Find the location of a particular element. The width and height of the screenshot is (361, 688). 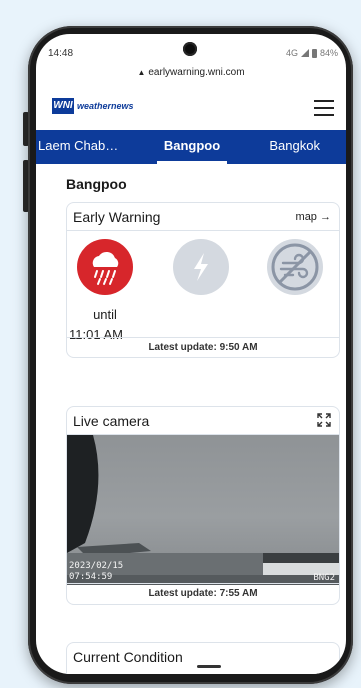

app-header: WNI weathernews is located at coordinates (191, 108).